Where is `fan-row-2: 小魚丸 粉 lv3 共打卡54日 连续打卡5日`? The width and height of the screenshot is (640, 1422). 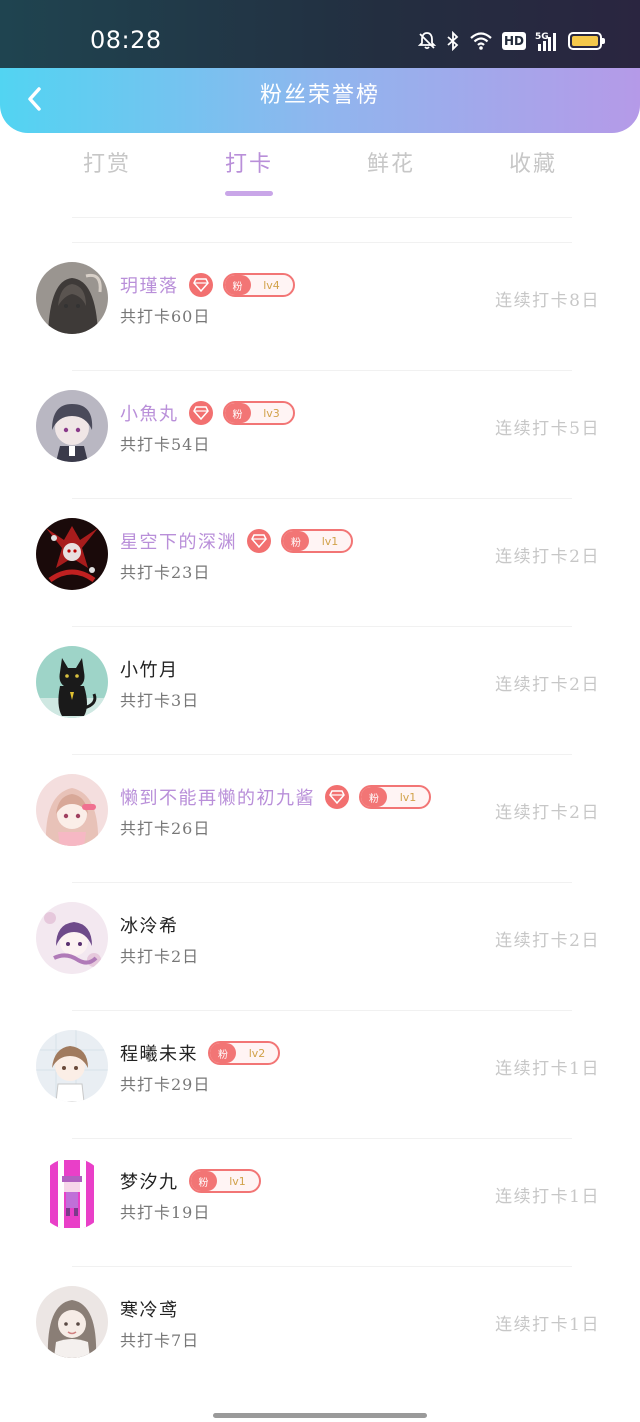 fan-row-2: 小魚丸 粉 lv3 共打卡54日 连续打卡5日 is located at coordinates (320, 434).